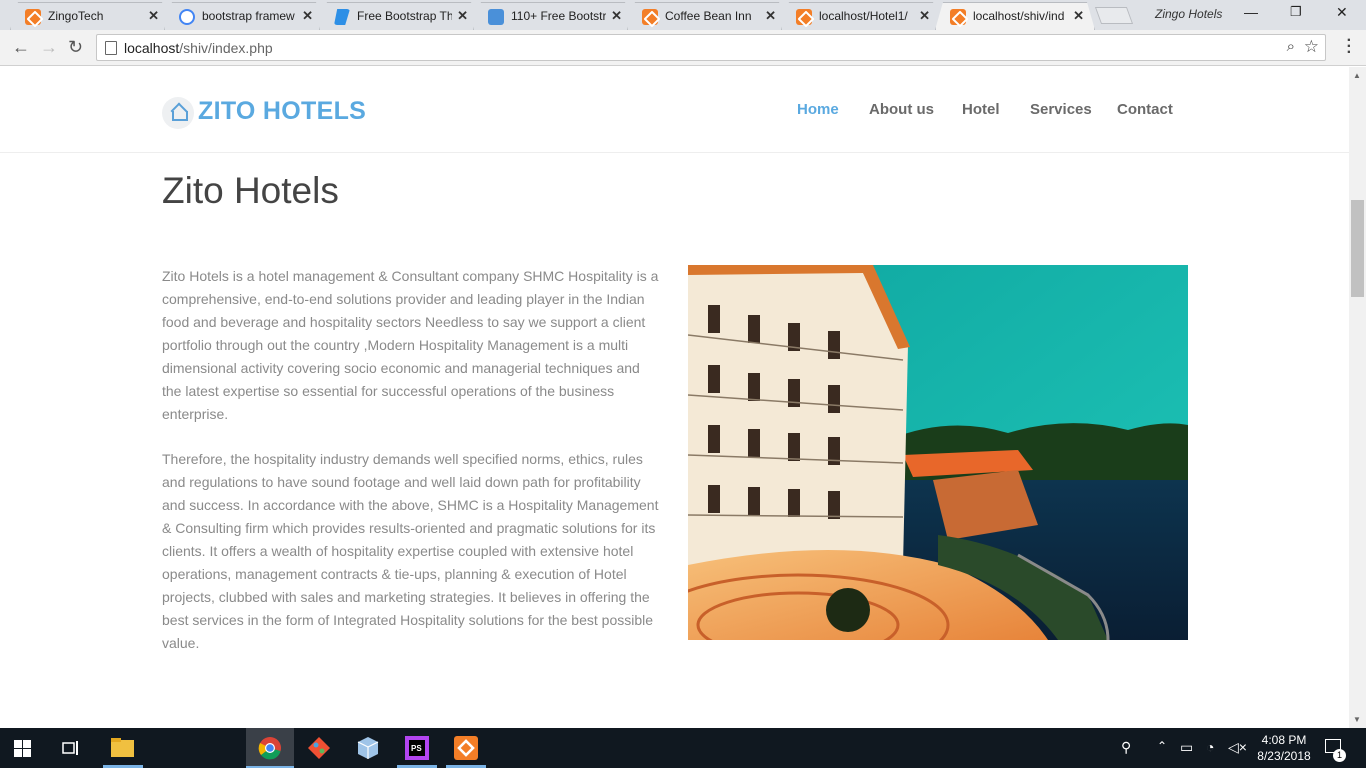 Image resolution: width=1366 pixels, height=768 pixels. I want to click on tab-title: localhost/shiv/ind, so click(1019, 16).